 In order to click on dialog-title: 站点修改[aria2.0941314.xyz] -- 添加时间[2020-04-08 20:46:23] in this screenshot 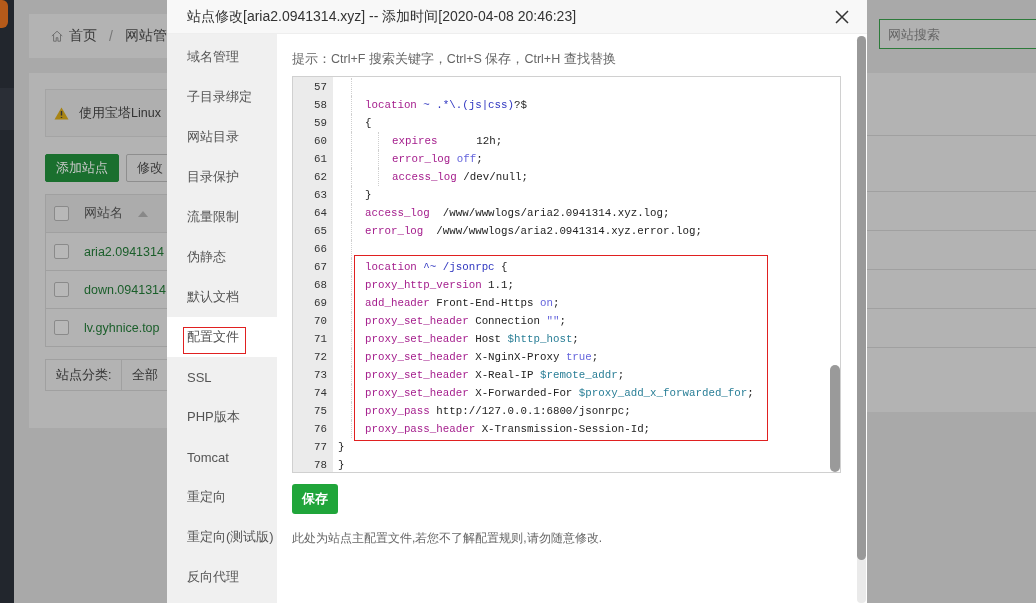, I will do `click(382, 16)`.